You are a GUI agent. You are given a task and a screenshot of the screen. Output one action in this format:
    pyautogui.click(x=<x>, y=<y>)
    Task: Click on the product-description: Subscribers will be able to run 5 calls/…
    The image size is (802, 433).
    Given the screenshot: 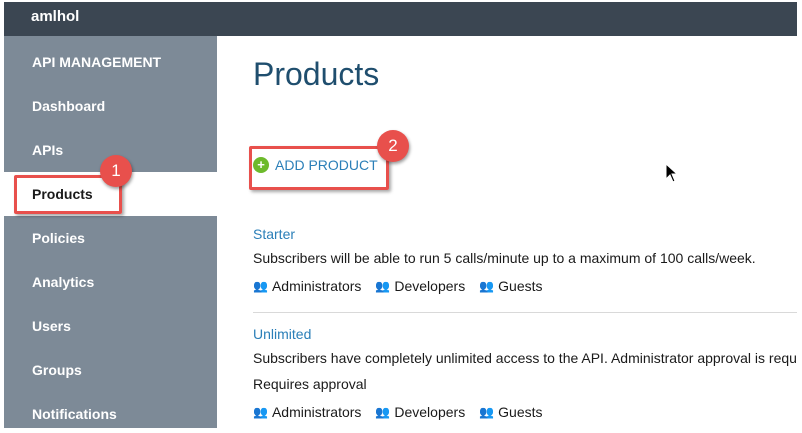 What is the action you would take?
    pyautogui.click(x=504, y=258)
    